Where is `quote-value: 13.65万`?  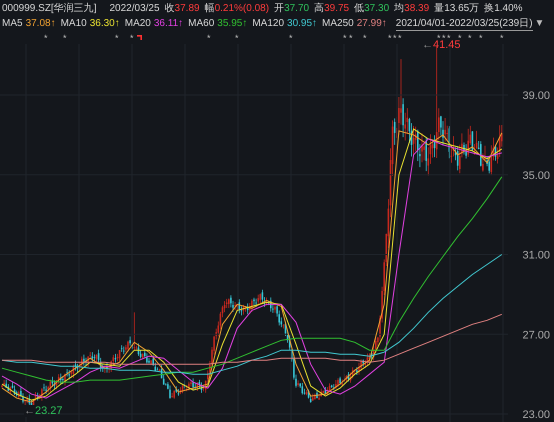
quote-value: 13.65万 is located at coordinates (462, 9).